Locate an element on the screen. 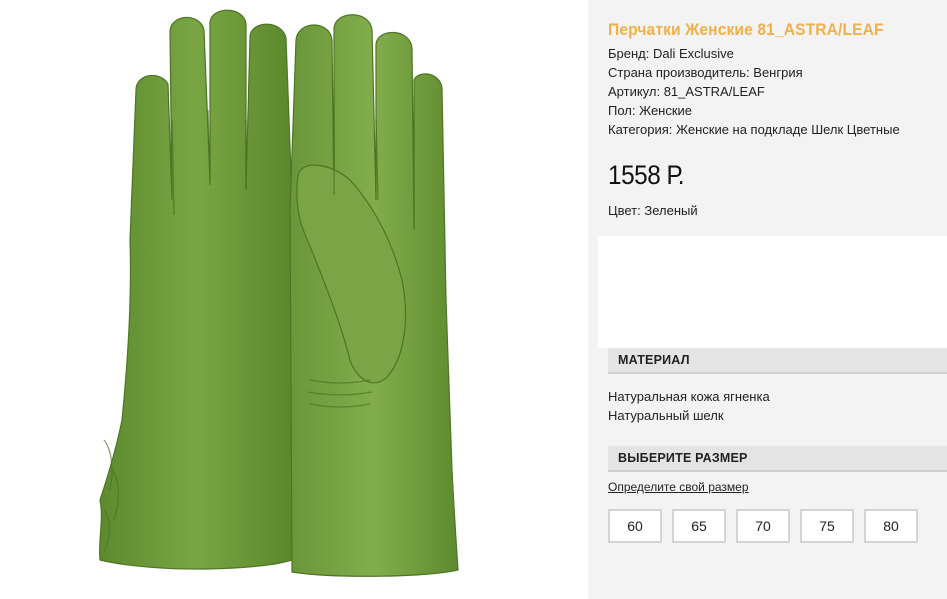 The width and height of the screenshot is (947, 599). gender-text: Пол: Женские is located at coordinates (650, 110).